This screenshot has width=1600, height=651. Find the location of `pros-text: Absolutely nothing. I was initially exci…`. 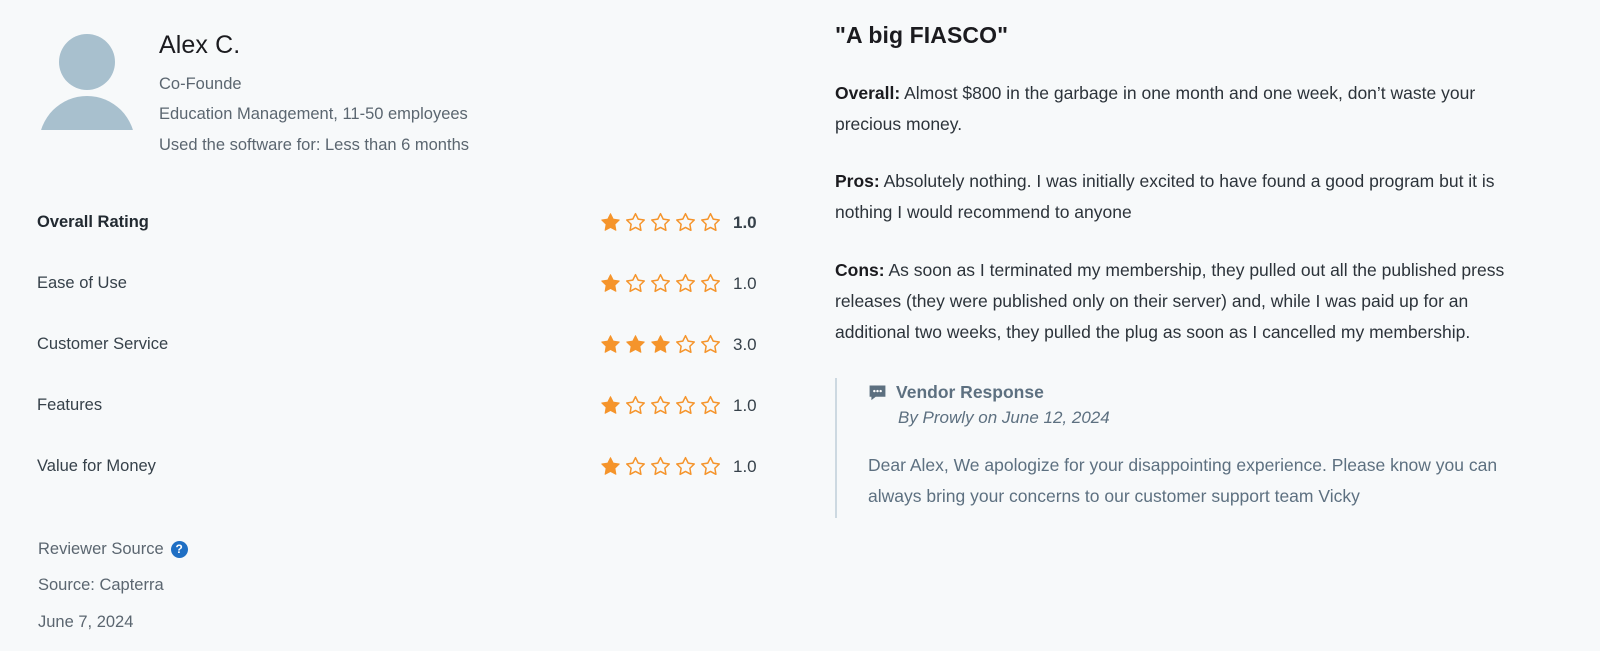

pros-text: Absolutely nothing. I was initially exci… is located at coordinates (1165, 197).